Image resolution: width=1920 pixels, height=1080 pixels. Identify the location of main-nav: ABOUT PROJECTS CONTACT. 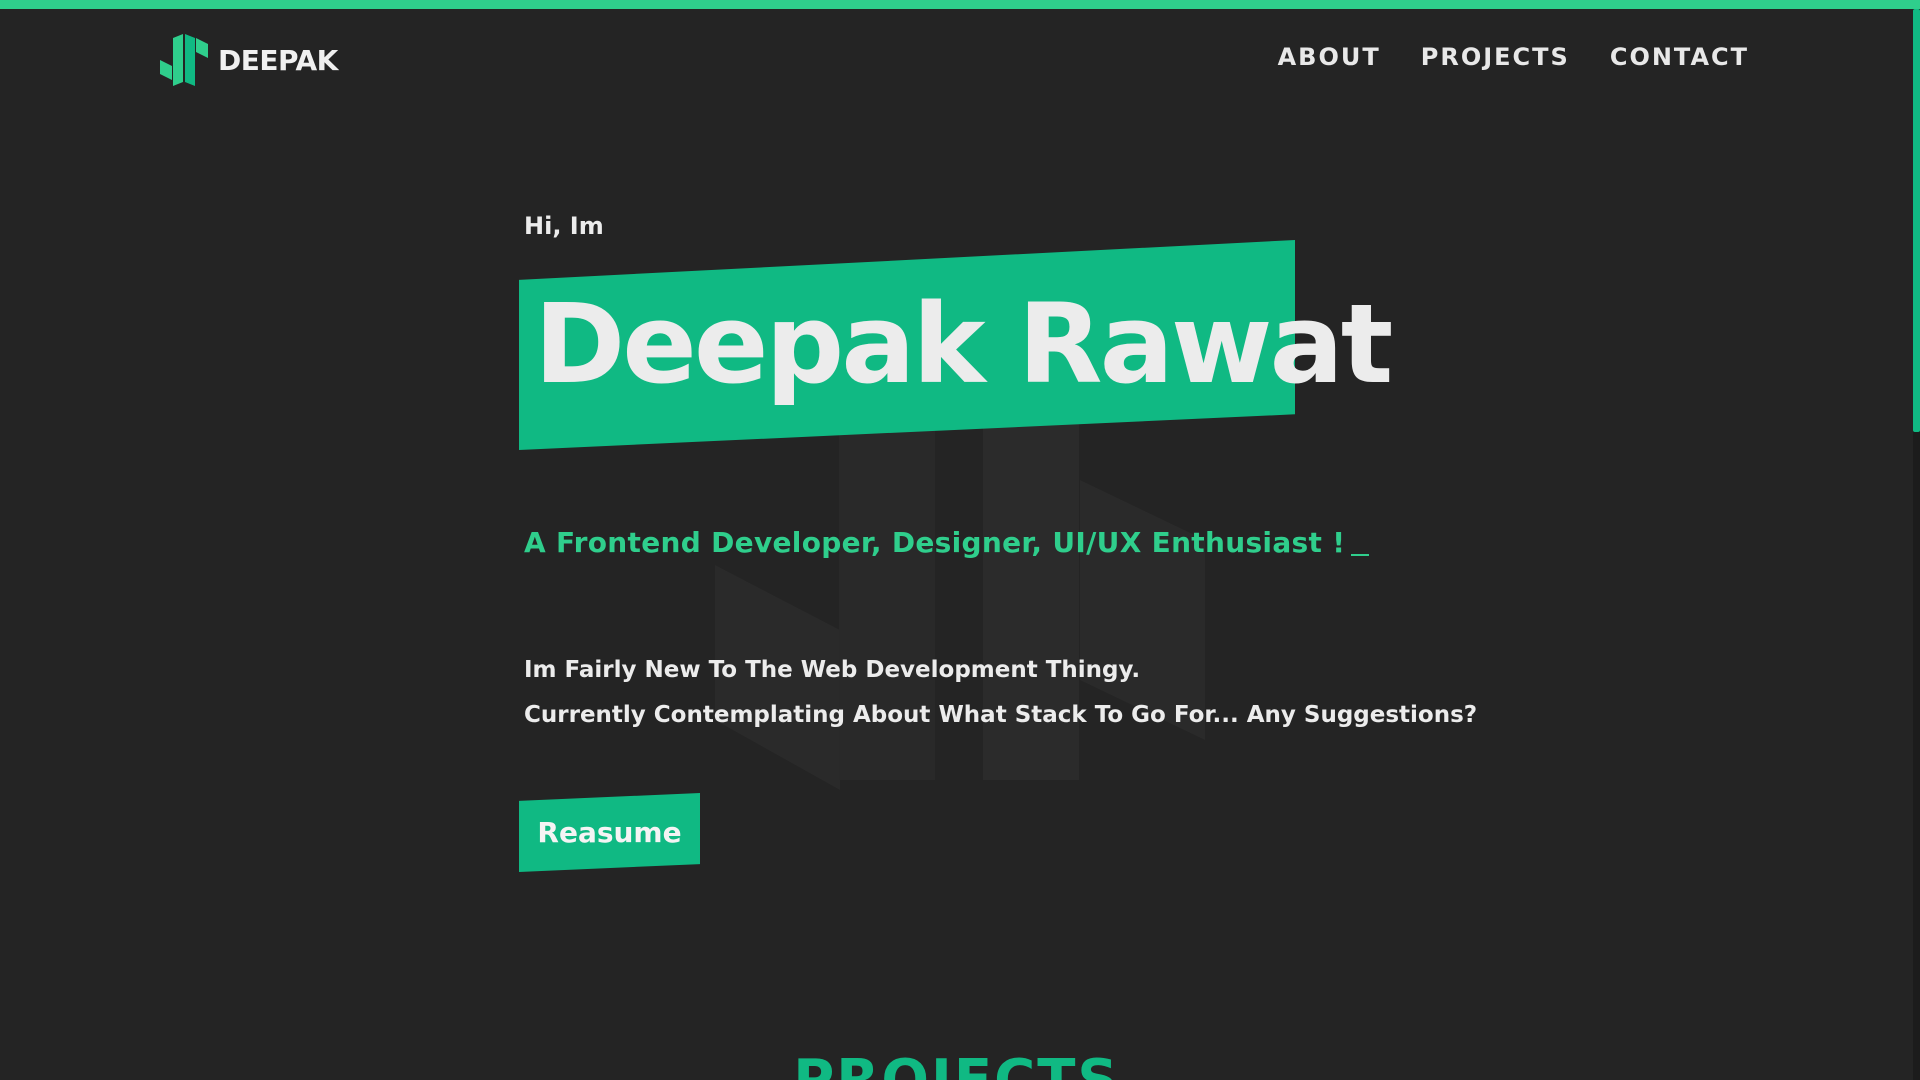
(1513, 57).